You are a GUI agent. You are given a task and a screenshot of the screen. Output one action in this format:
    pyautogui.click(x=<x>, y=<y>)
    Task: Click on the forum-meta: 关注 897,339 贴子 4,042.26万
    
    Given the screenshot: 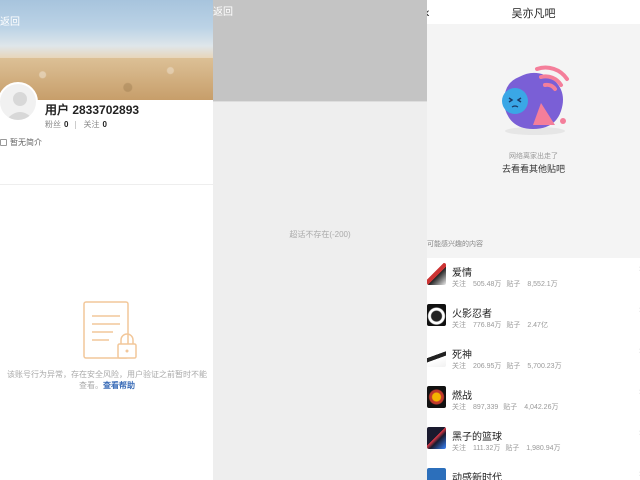 What is the action you would take?
    pyautogui.click(x=505, y=407)
    